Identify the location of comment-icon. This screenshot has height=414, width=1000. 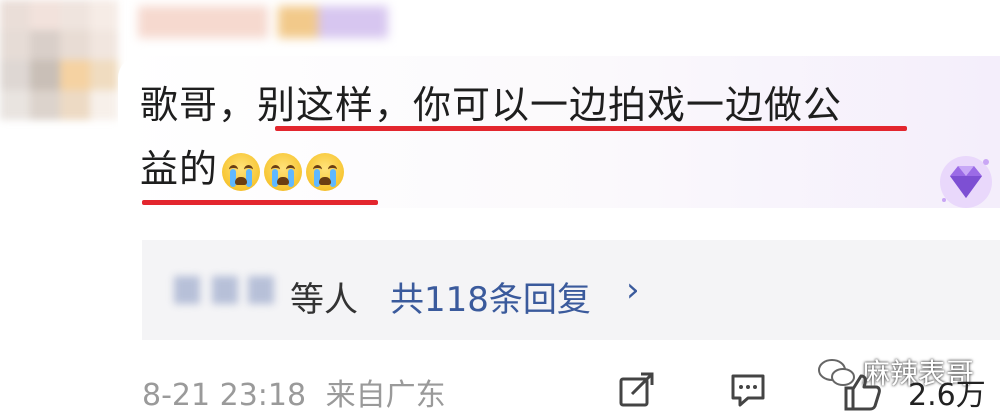
(748, 390).